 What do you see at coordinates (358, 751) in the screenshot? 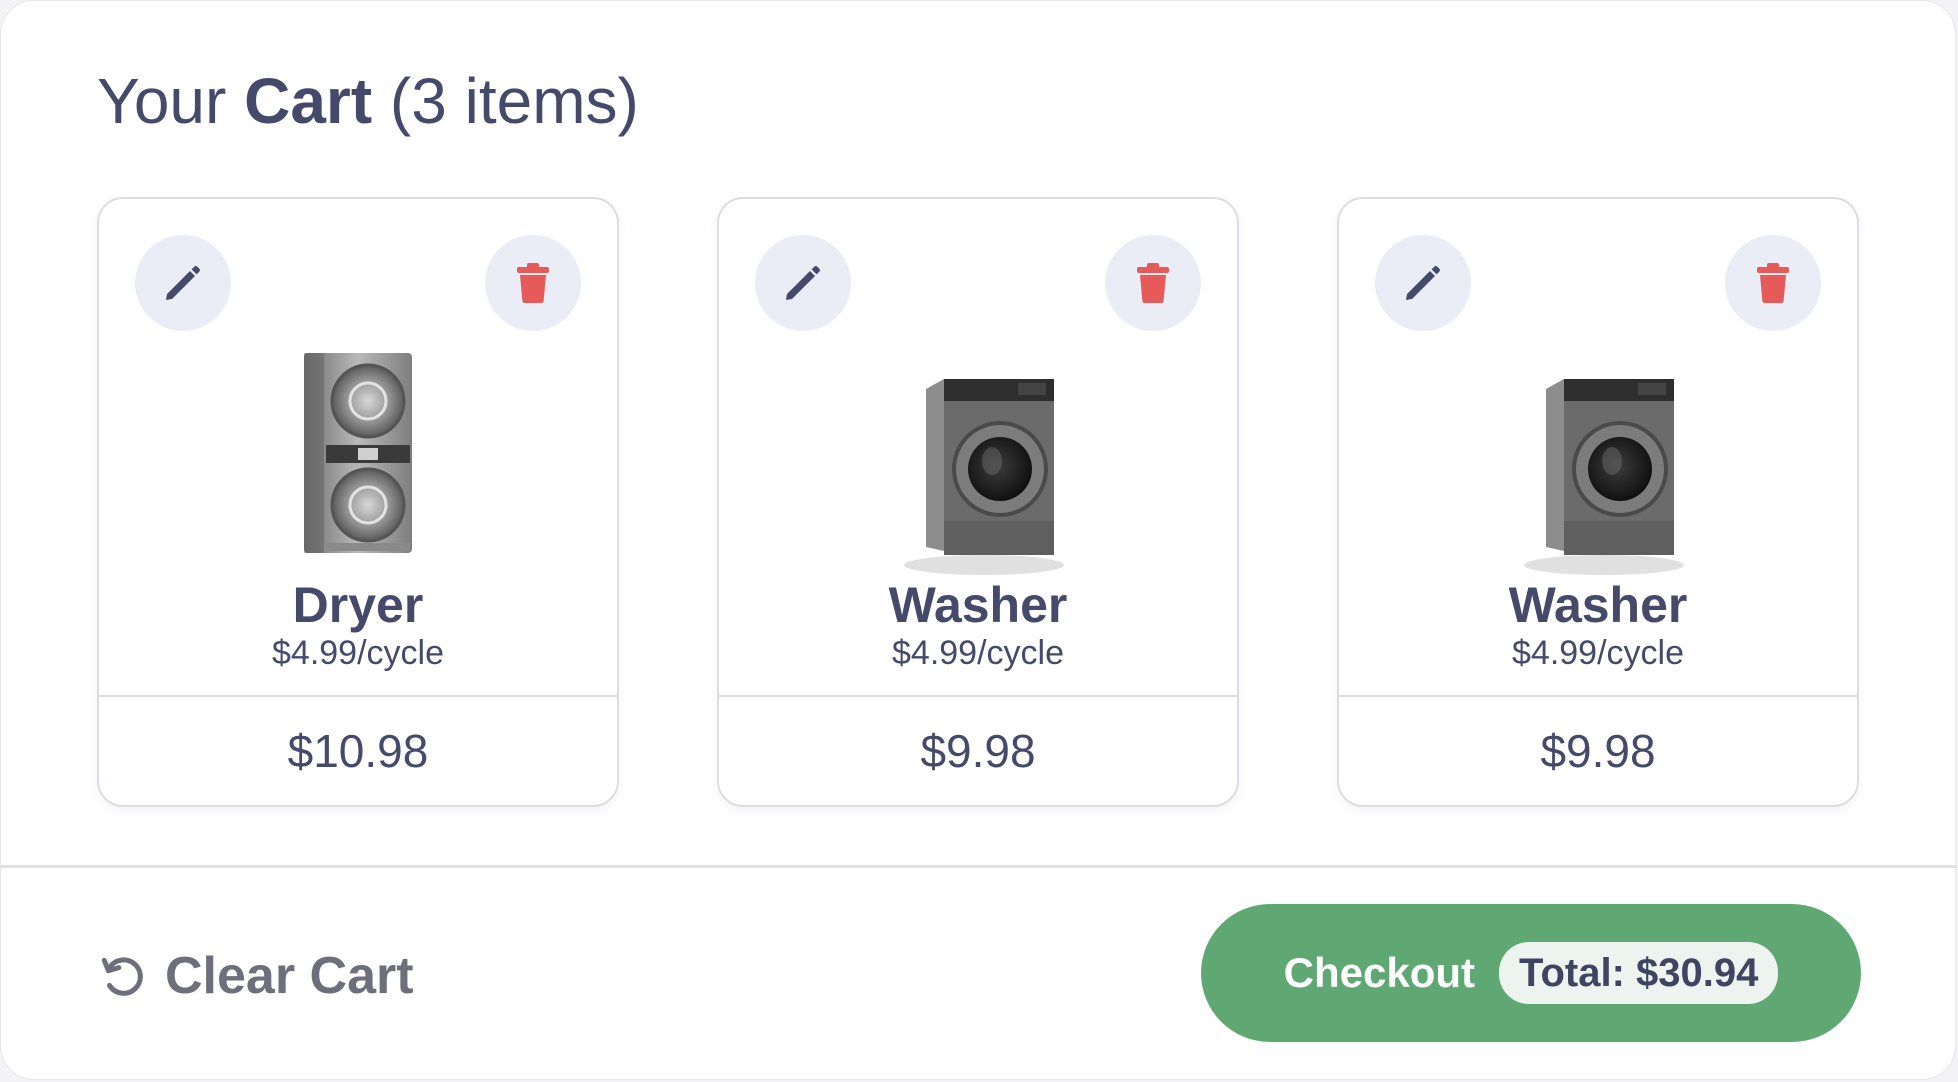
I see `product-total: $10.98` at bounding box center [358, 751].